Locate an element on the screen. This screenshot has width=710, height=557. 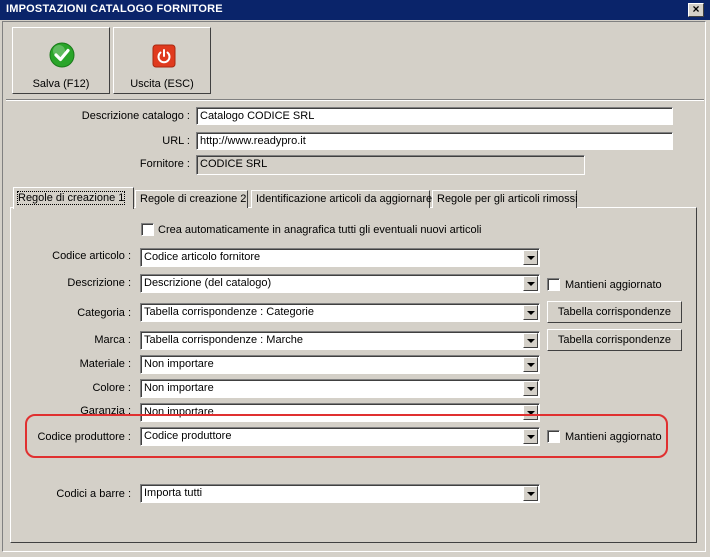
fornitore-field: CODICE SRL is located at coordinates (390, 165).